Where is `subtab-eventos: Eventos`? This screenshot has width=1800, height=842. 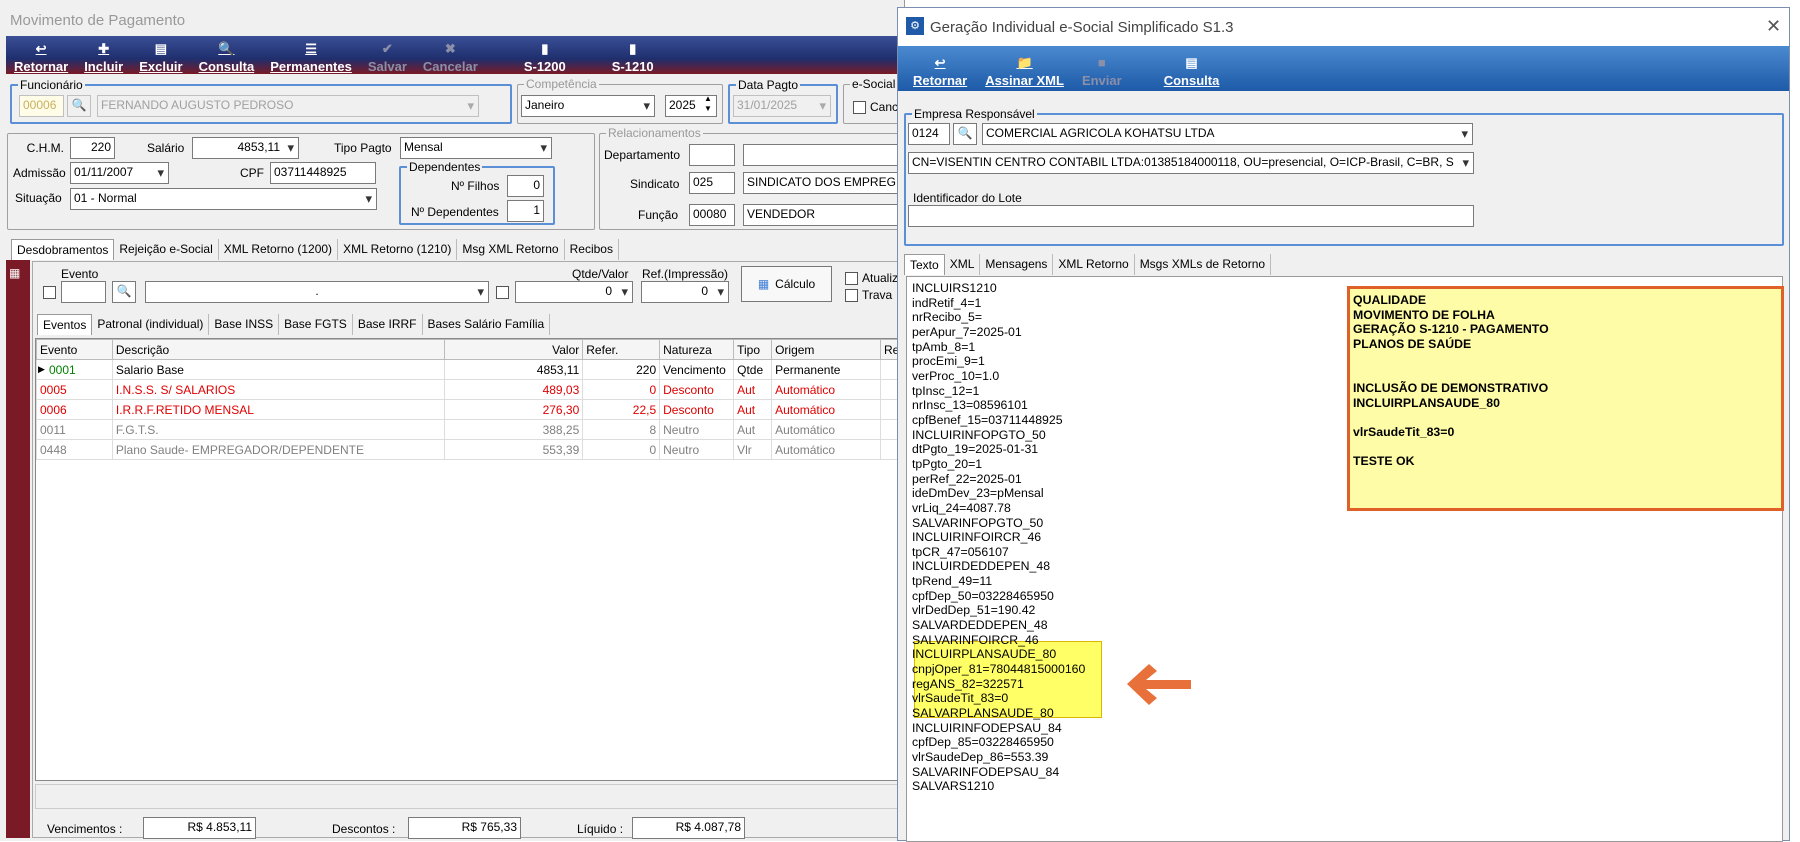
subtab-eventos: Eventos is located at coordinates (65, 324).